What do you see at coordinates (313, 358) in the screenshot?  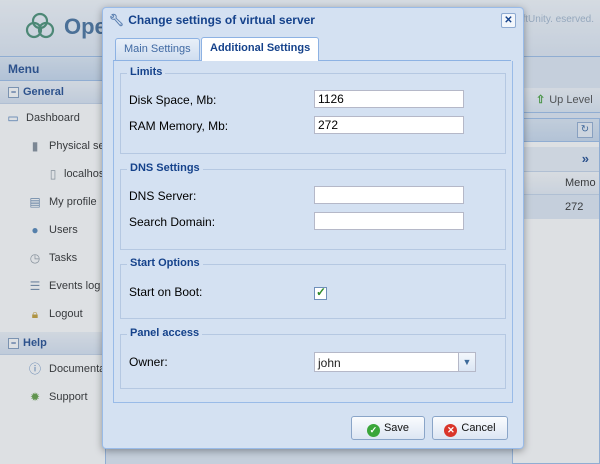 I see `panel-access-group: Panel access Owner: john ▼` at bounding box center [313, 358].